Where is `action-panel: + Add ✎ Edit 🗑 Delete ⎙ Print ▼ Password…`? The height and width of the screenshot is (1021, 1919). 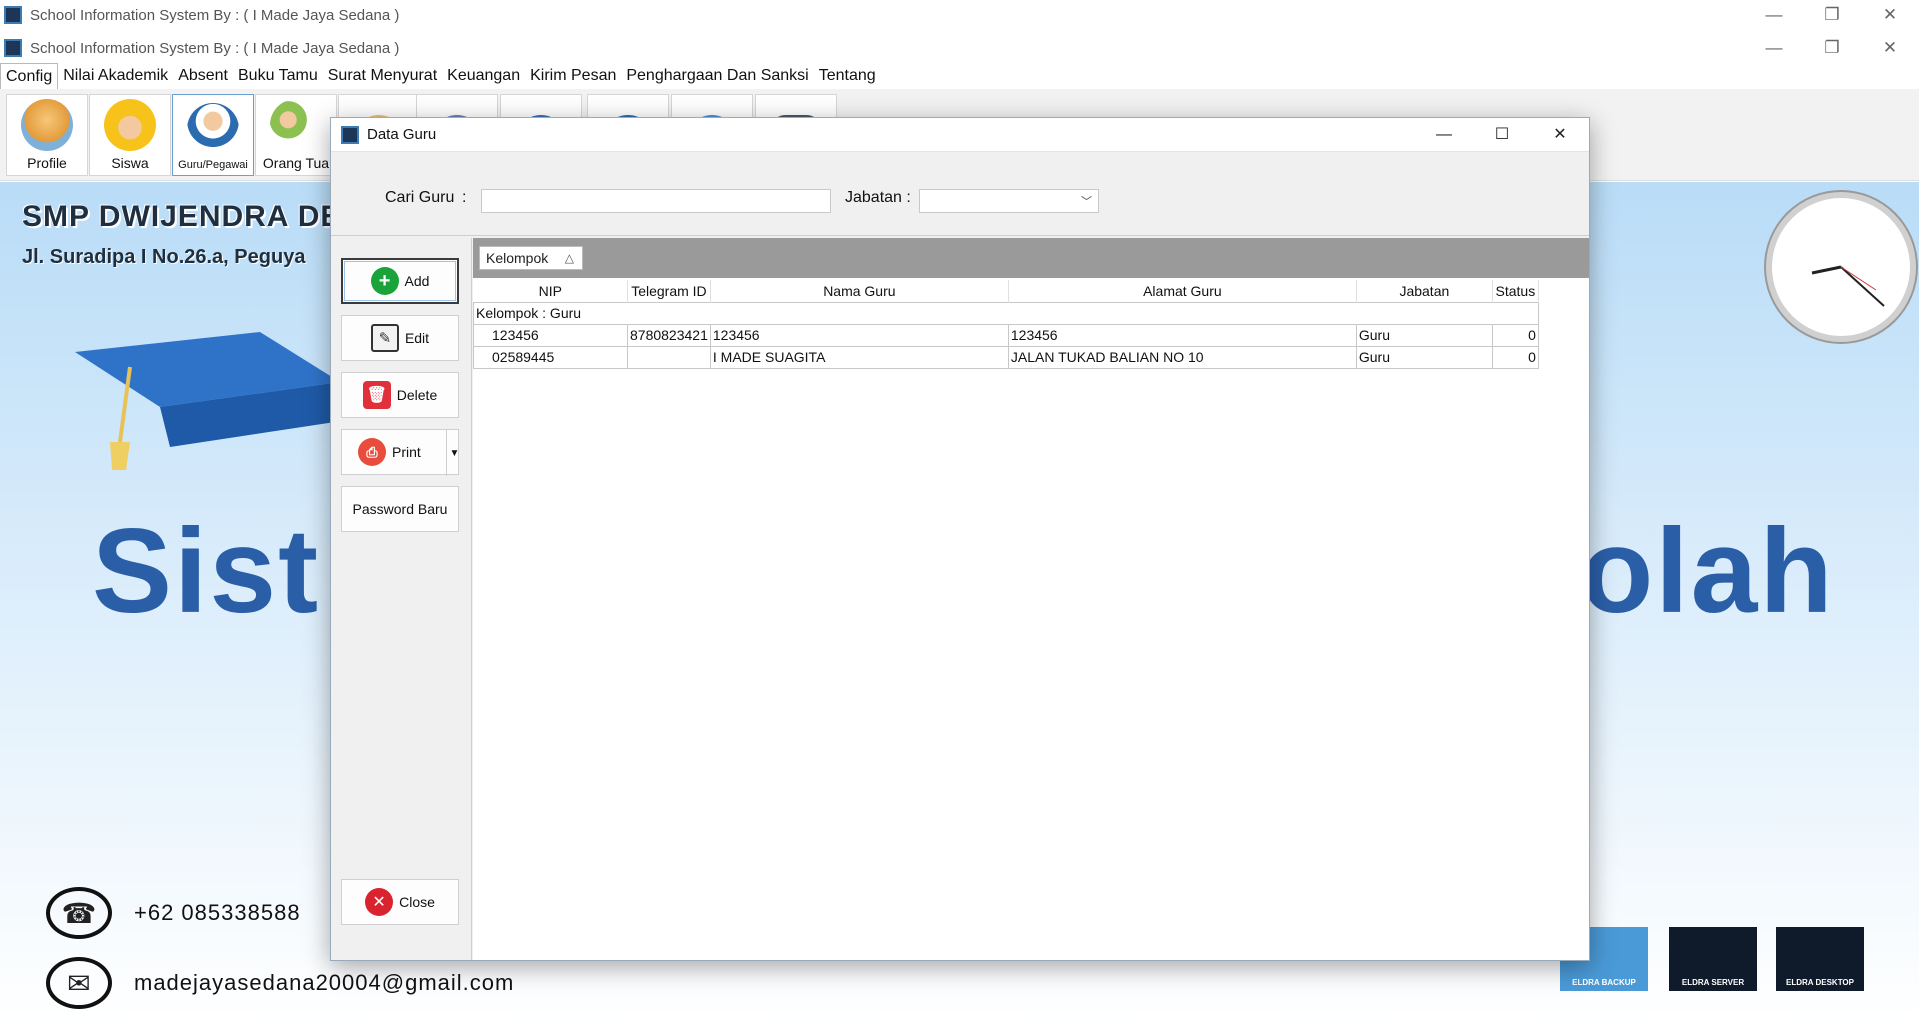
action-panel: + Add ✎ Edit 🗑 Delete ⎙ Print ▼ Password… is located at coordinates (401, 599).